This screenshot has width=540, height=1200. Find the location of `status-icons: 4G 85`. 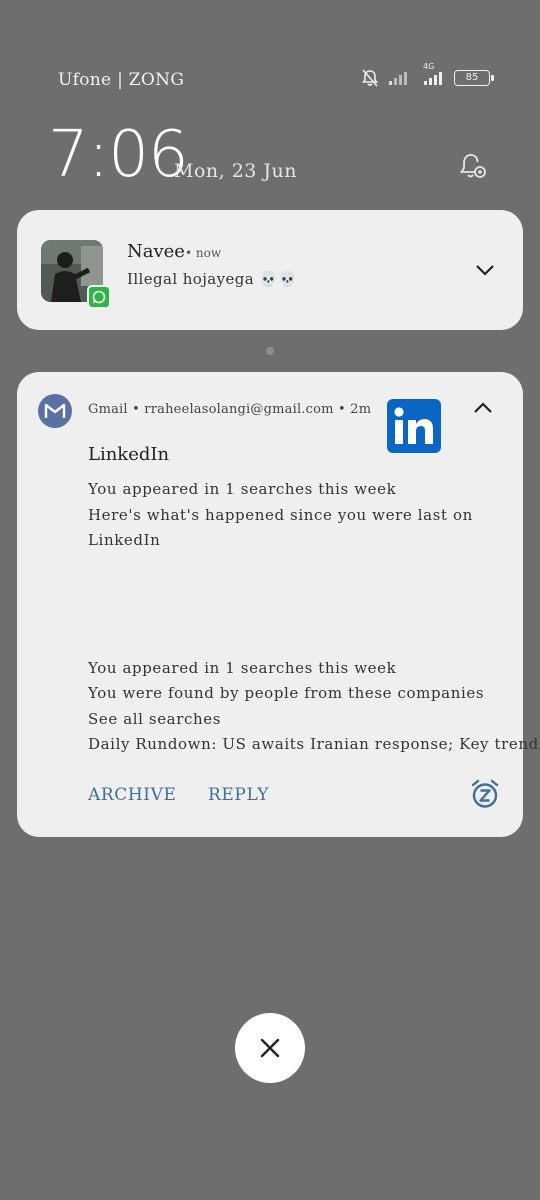

status-icons: 4G 85 is located at coordinates (427, 75).